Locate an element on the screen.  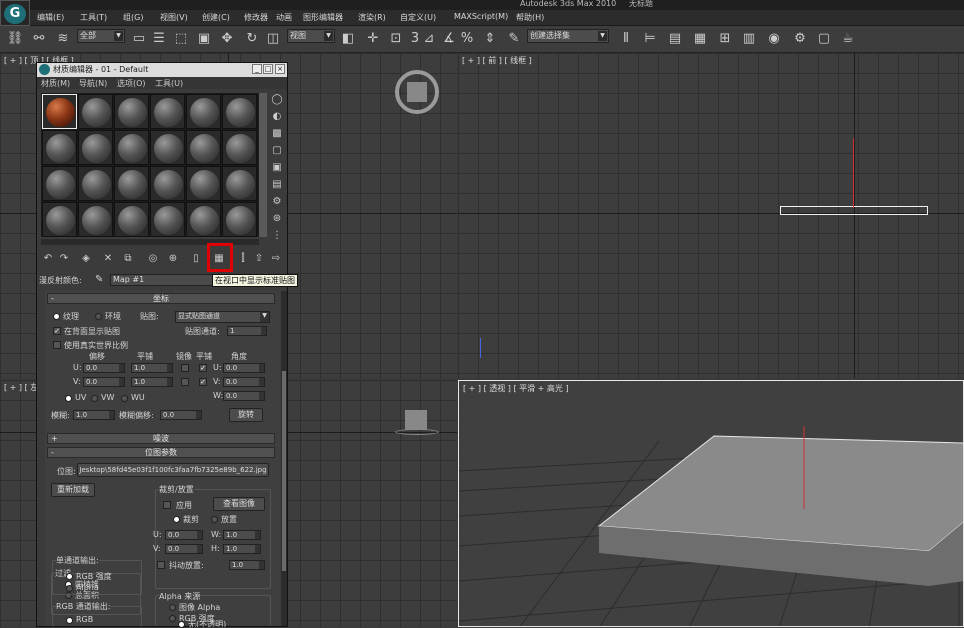
crop-w-spinner: 1.0 is located at coordinates (242, 535).